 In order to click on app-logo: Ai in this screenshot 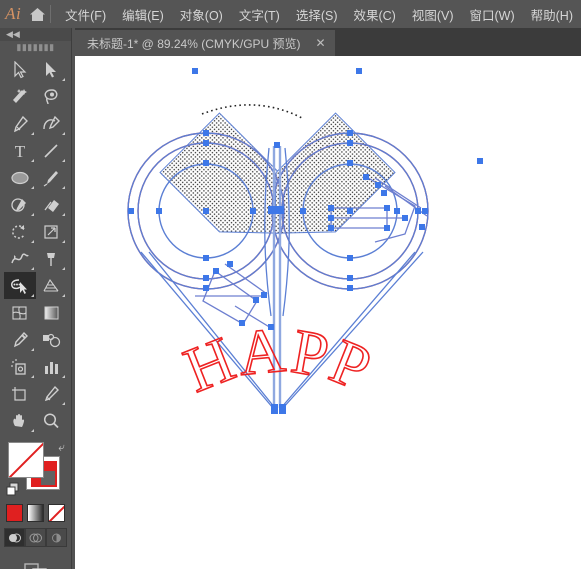, I will do `click(13, 13)`.